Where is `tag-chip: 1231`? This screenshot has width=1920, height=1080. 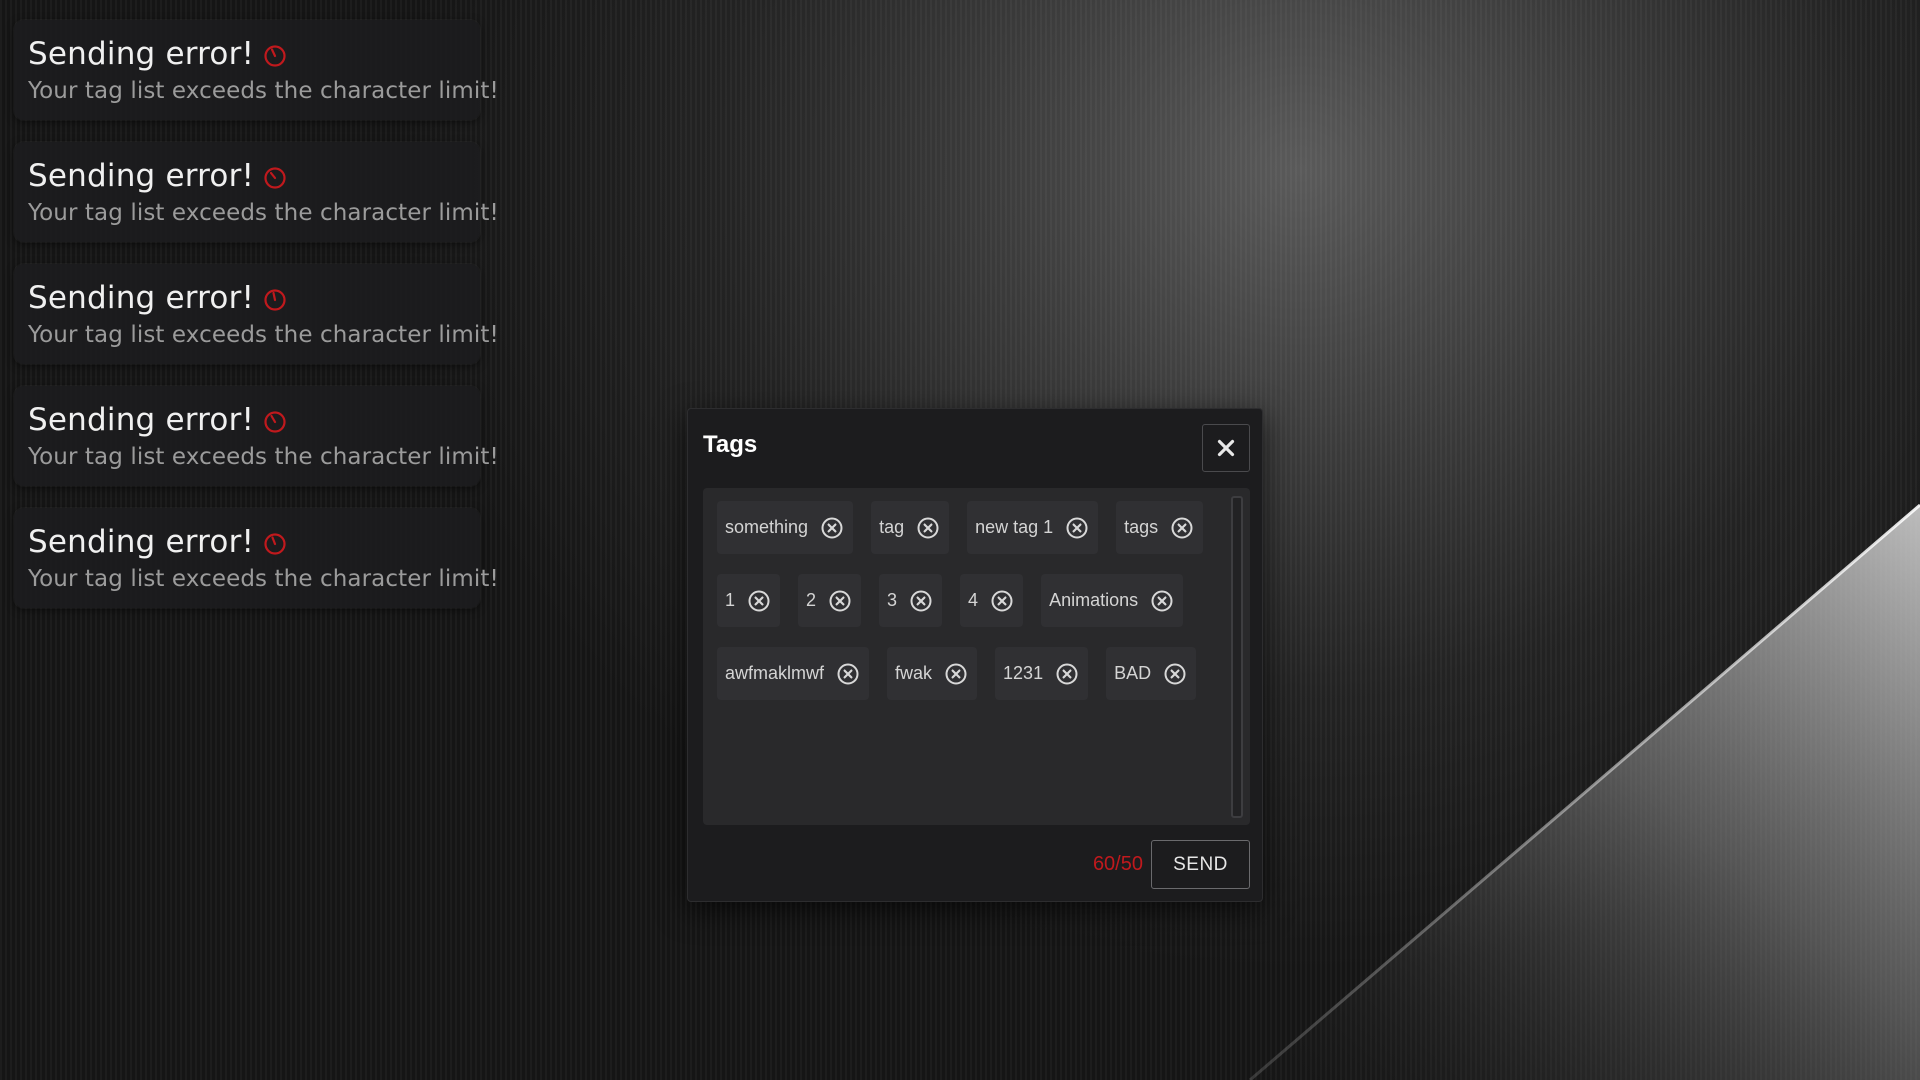
tag-chip: 1231 is located at coordinates (1042, 673).